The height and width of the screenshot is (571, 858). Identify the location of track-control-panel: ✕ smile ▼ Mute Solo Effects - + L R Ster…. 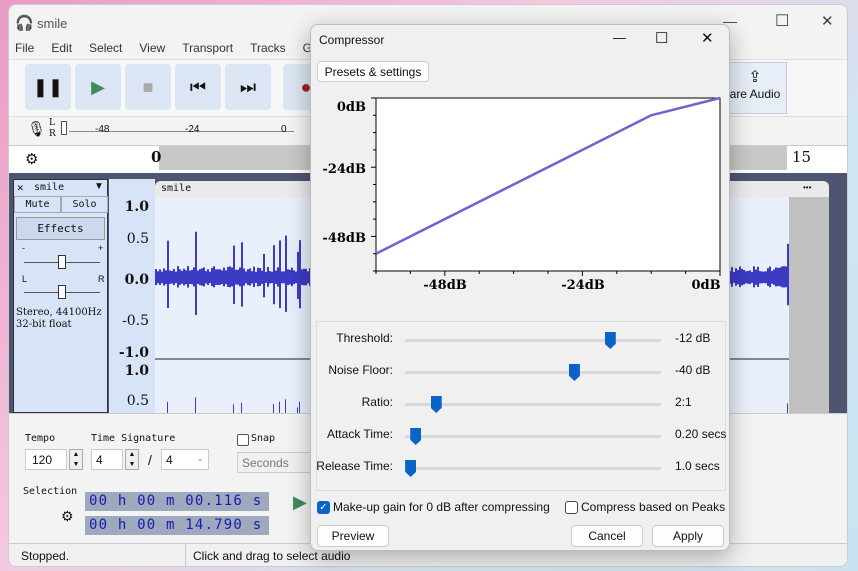
(60, 296).